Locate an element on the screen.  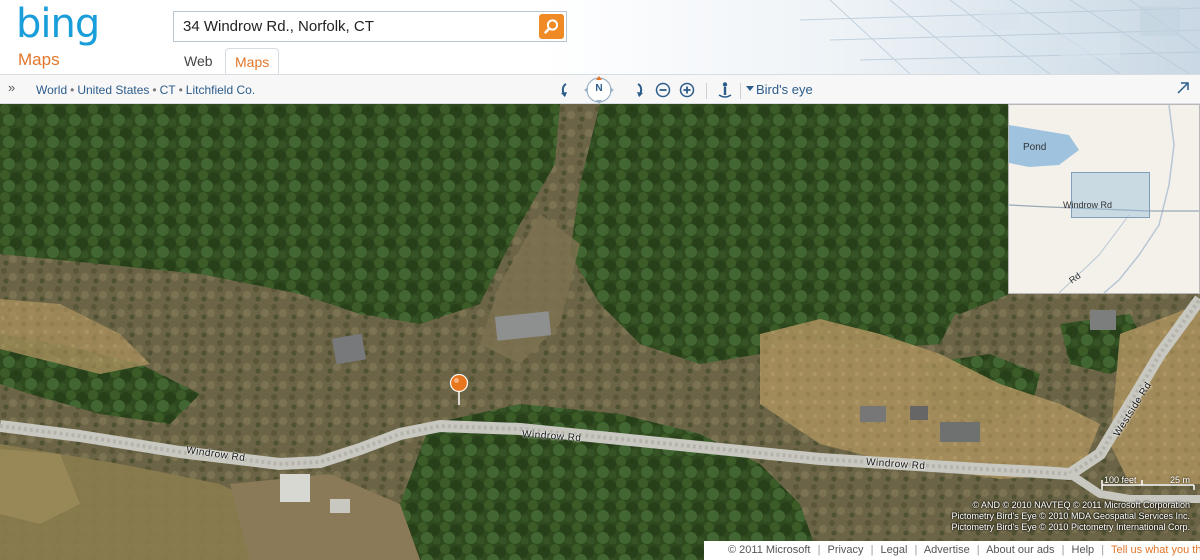
search-input is located at coordinates (354, 26).